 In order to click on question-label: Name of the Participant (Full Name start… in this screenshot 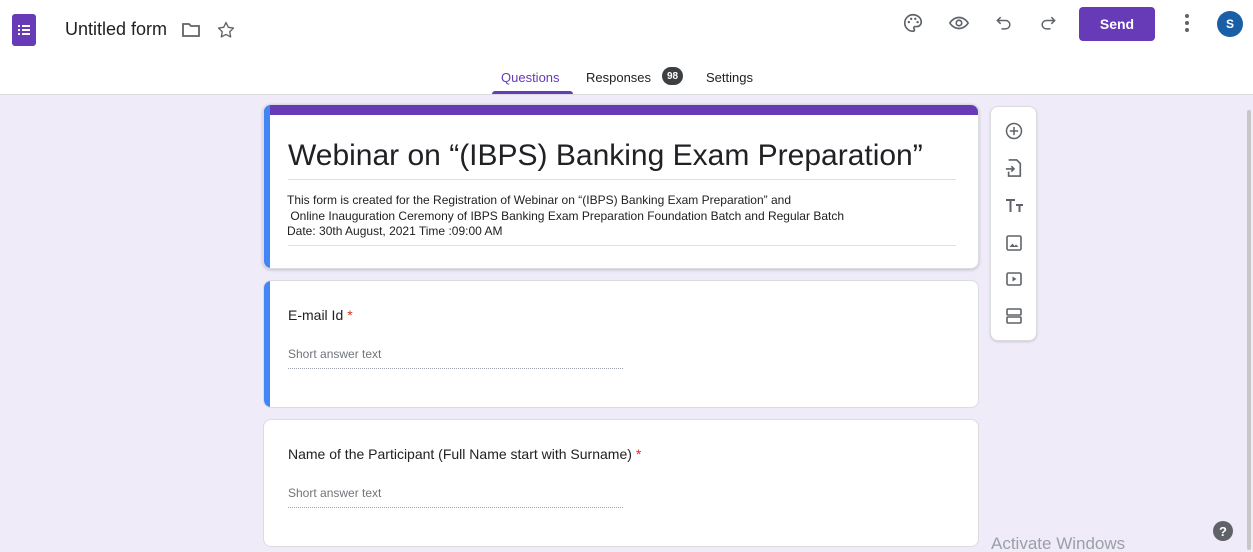, I will do `click(464, 454)`.